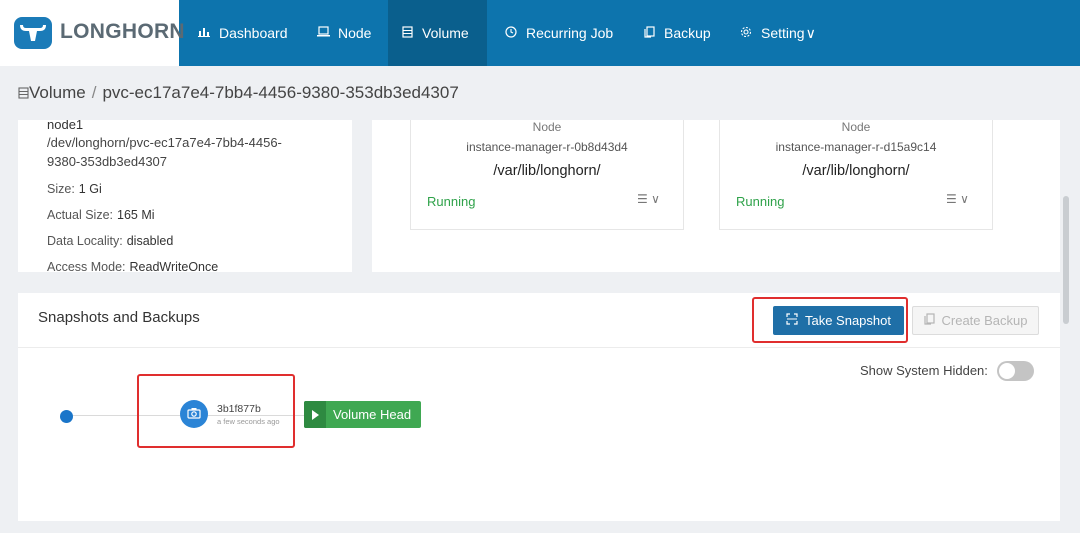 The height and width of the screenshot is (533, 1080). I want to click on page-scrollbar, so click(1066, 260).